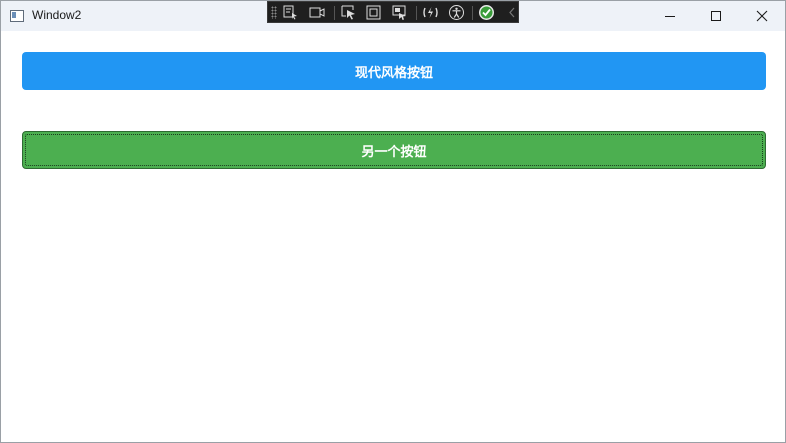 This screenshot has width=786, height=443. I want to click on another-button-label: 另一个按钮, so click(394, 152).